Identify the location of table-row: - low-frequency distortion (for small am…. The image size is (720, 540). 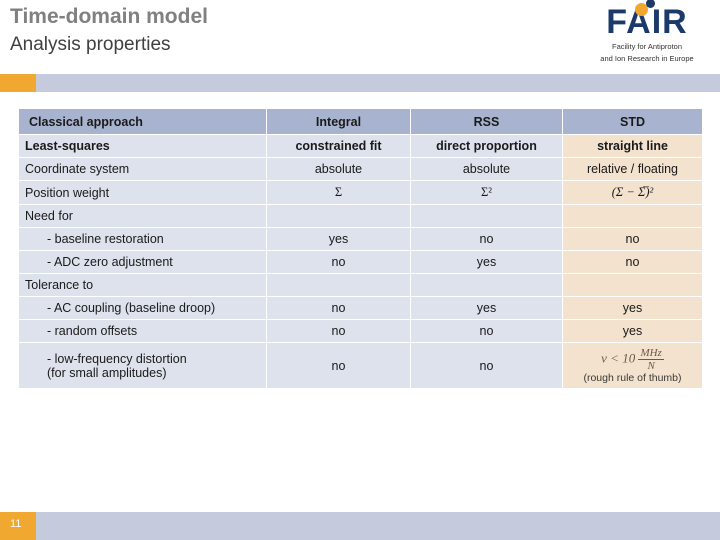
(360, 365).